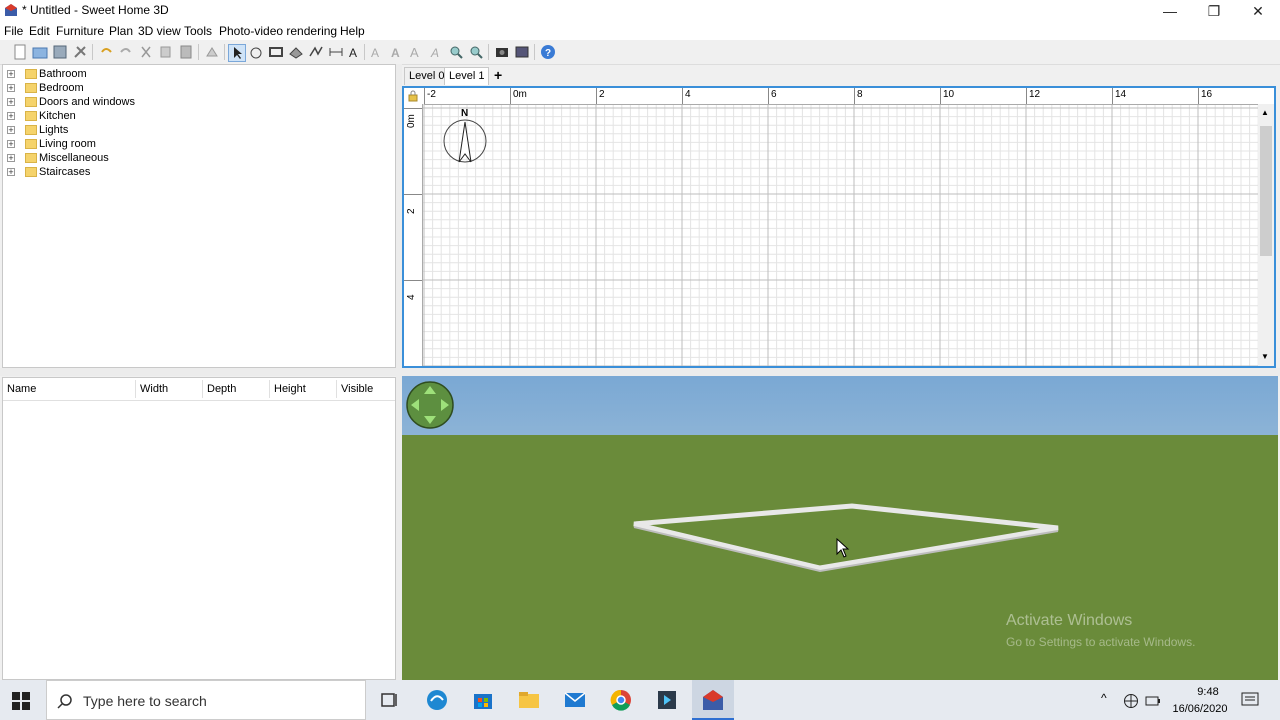 This screenshot has width=1280, height=720. What do you see at coordinates (354, 52) in the screenshot?
I see `add-text-icon: A` at bounding box center [354, 52].